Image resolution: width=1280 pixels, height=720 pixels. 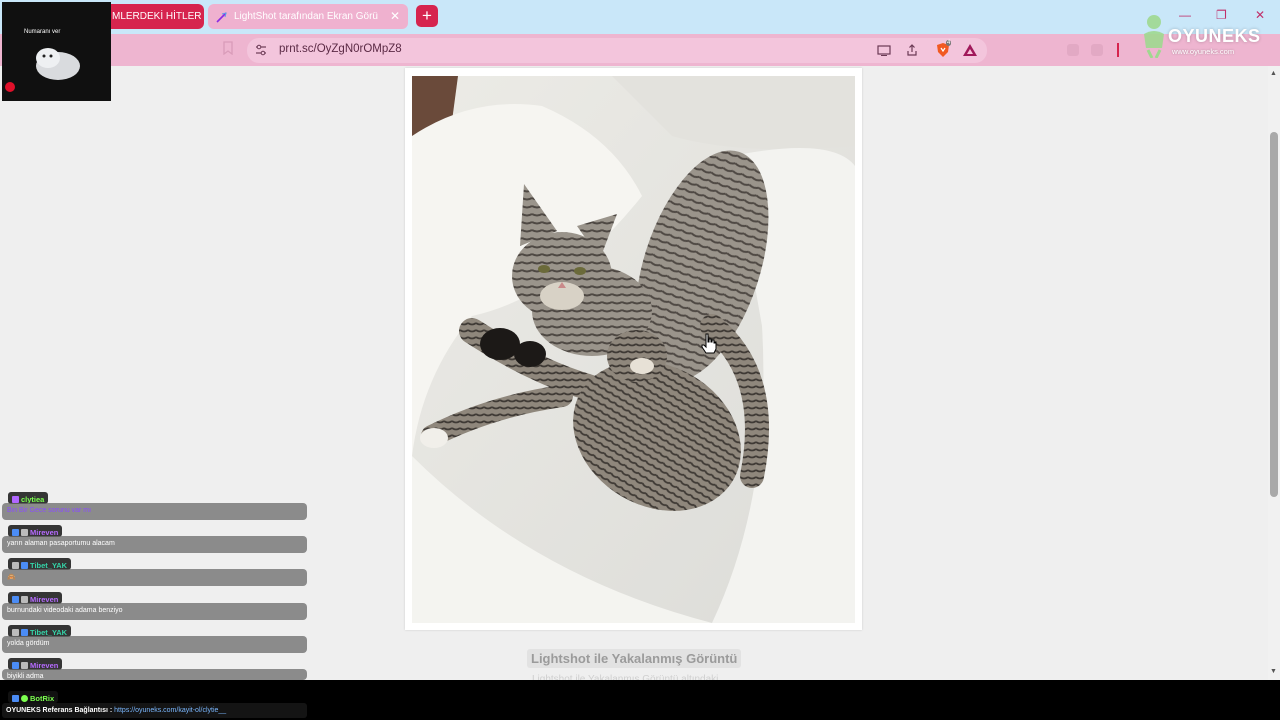 I want to click on tab-label: MLERDEKİ HİTLER, so click(x=157, y=16).